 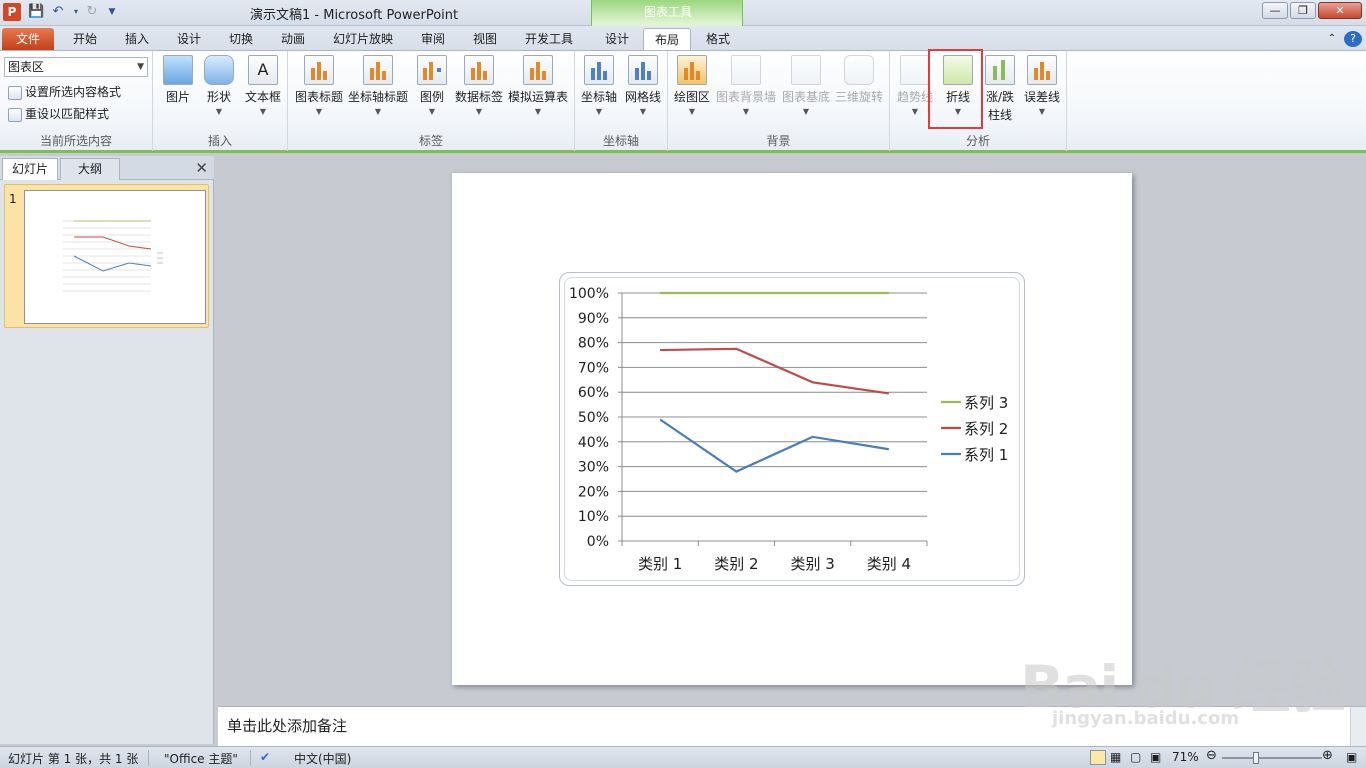 What do you see at coordinates (746, 85) in the screenshot?
I see `chart-wall-button: 图表背景墙 ▼` at bounding box center [746, 85].